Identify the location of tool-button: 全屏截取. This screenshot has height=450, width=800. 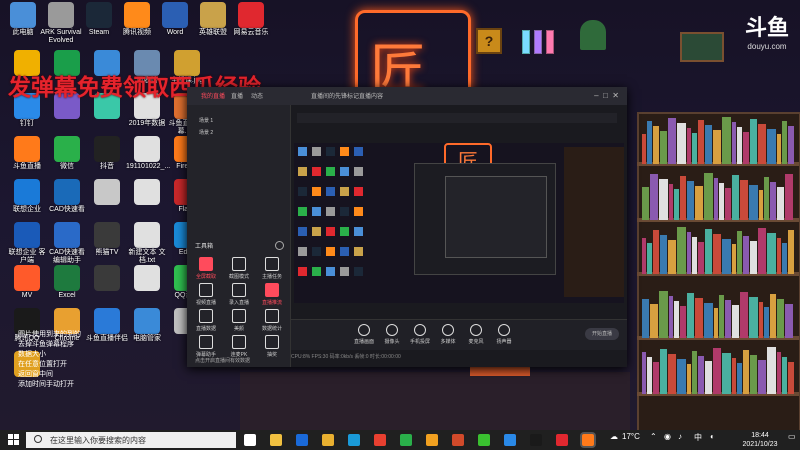
(206, 268).